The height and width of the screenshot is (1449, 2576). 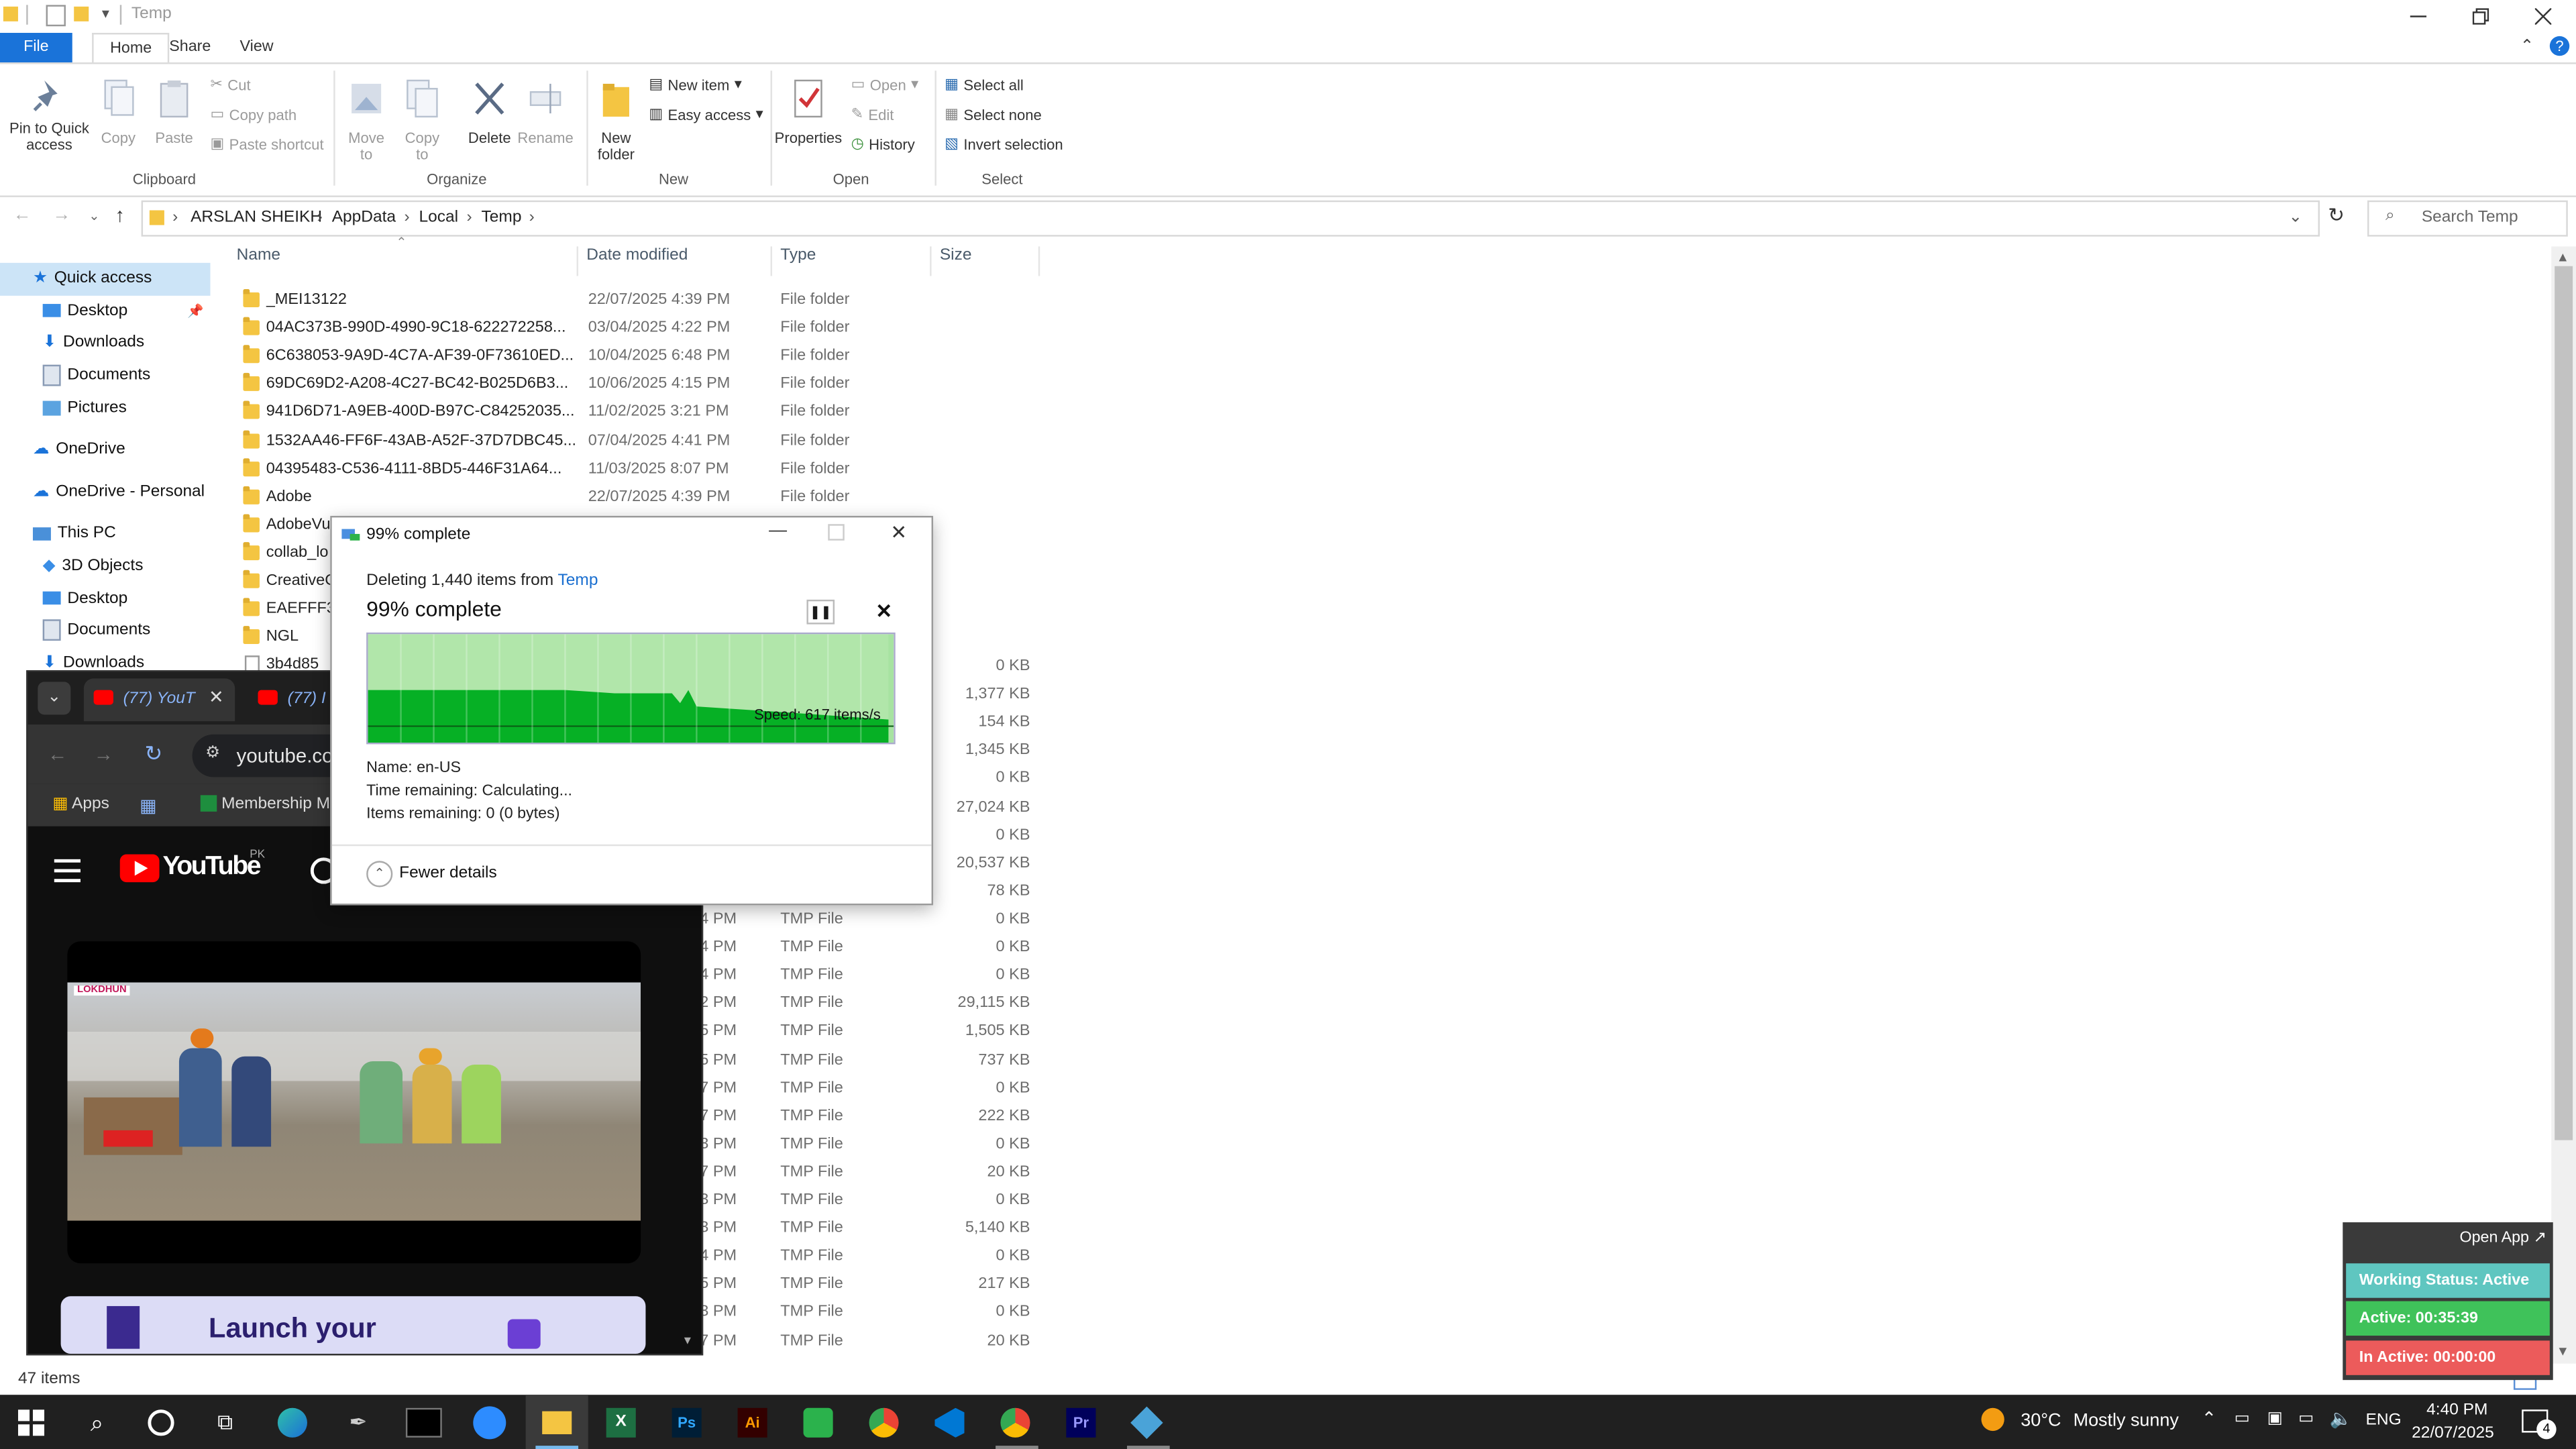 I want to click on refresh-icon: ↻, so click(x=2336, y=215).